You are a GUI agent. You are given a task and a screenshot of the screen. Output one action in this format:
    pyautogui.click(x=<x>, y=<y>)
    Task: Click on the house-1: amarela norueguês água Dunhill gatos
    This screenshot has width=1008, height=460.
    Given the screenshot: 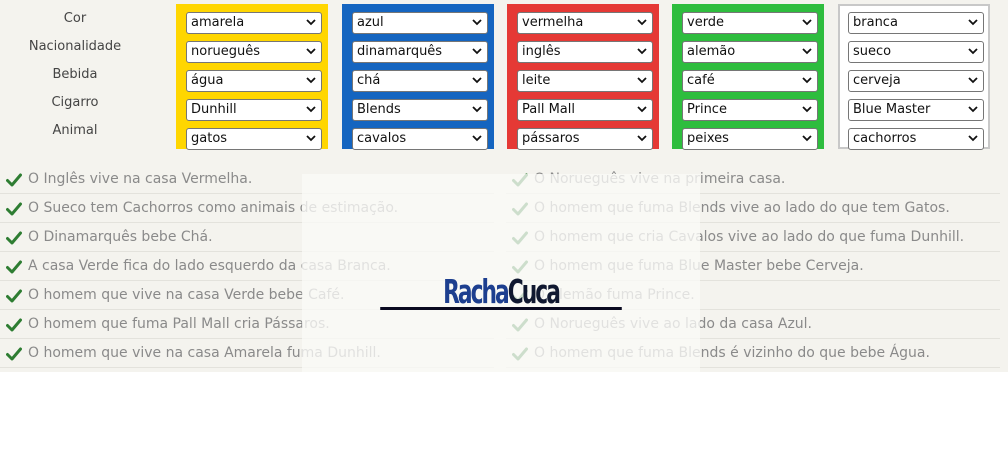 What is the action you would take?
    pyautogui.click(x=252, y=77)
    